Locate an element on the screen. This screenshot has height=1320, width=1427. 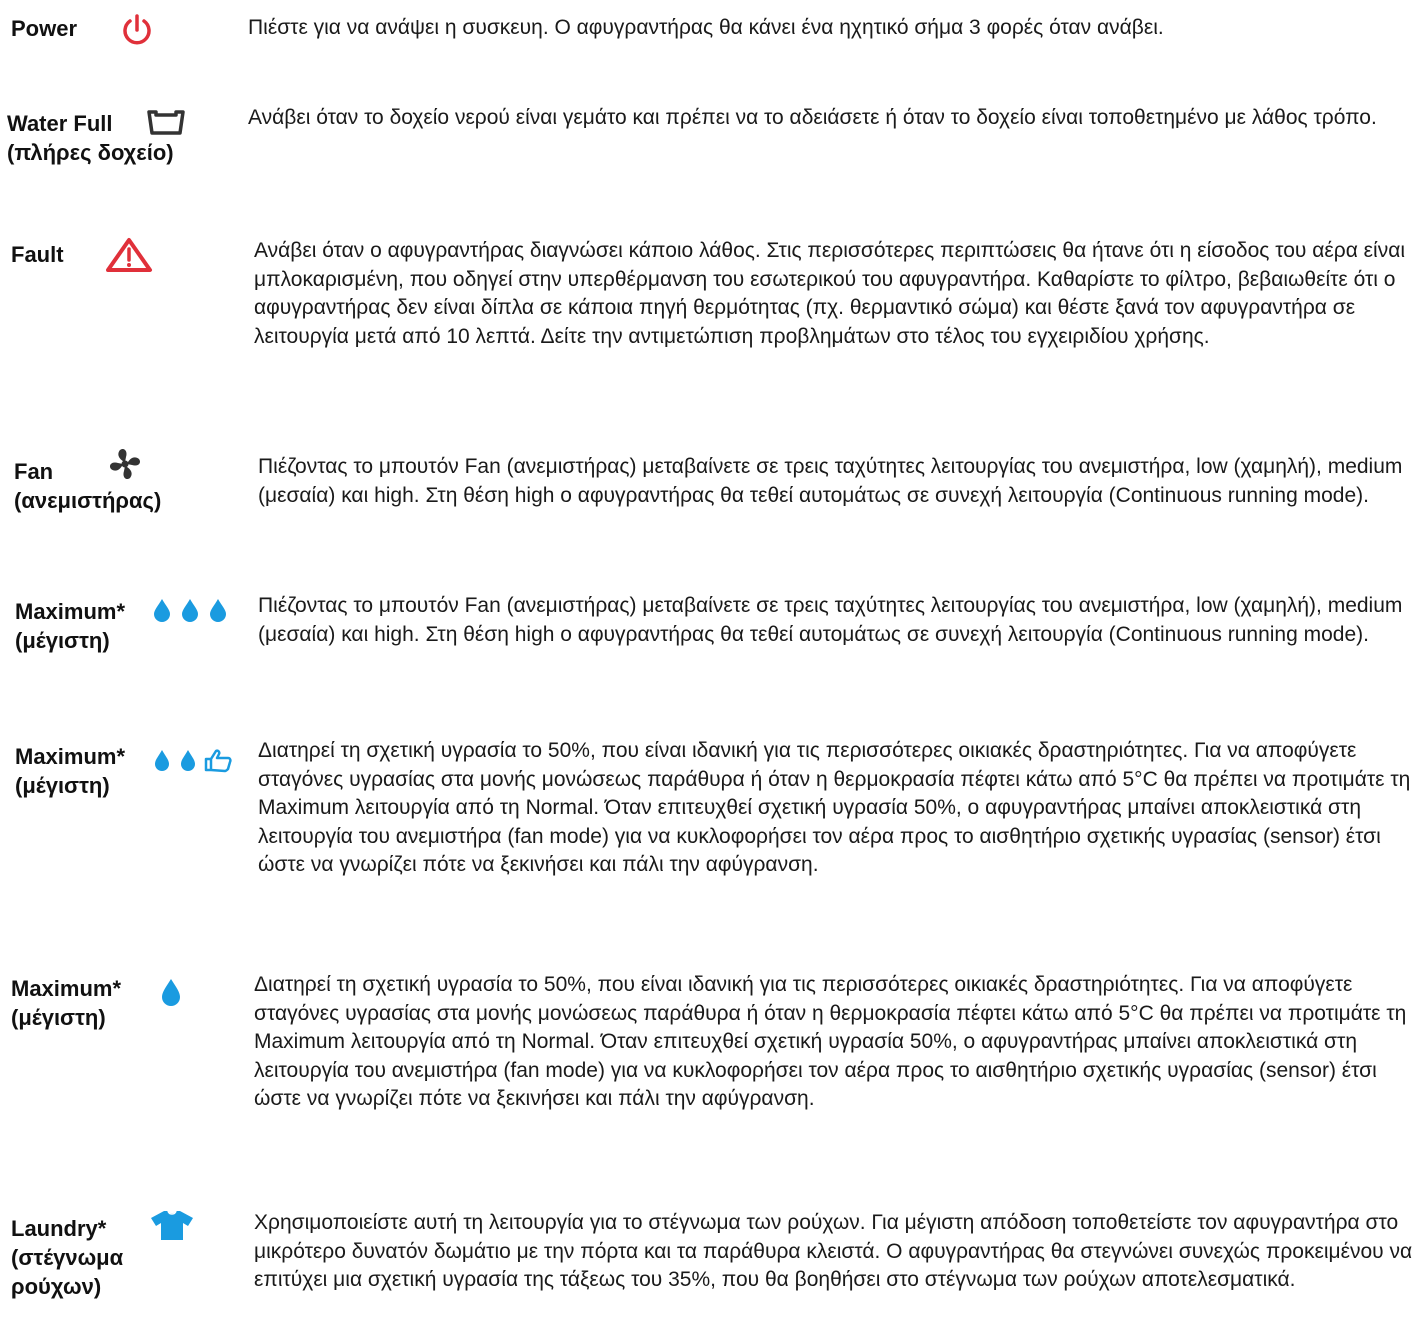
power-icon is located at coordinates (137, 29).